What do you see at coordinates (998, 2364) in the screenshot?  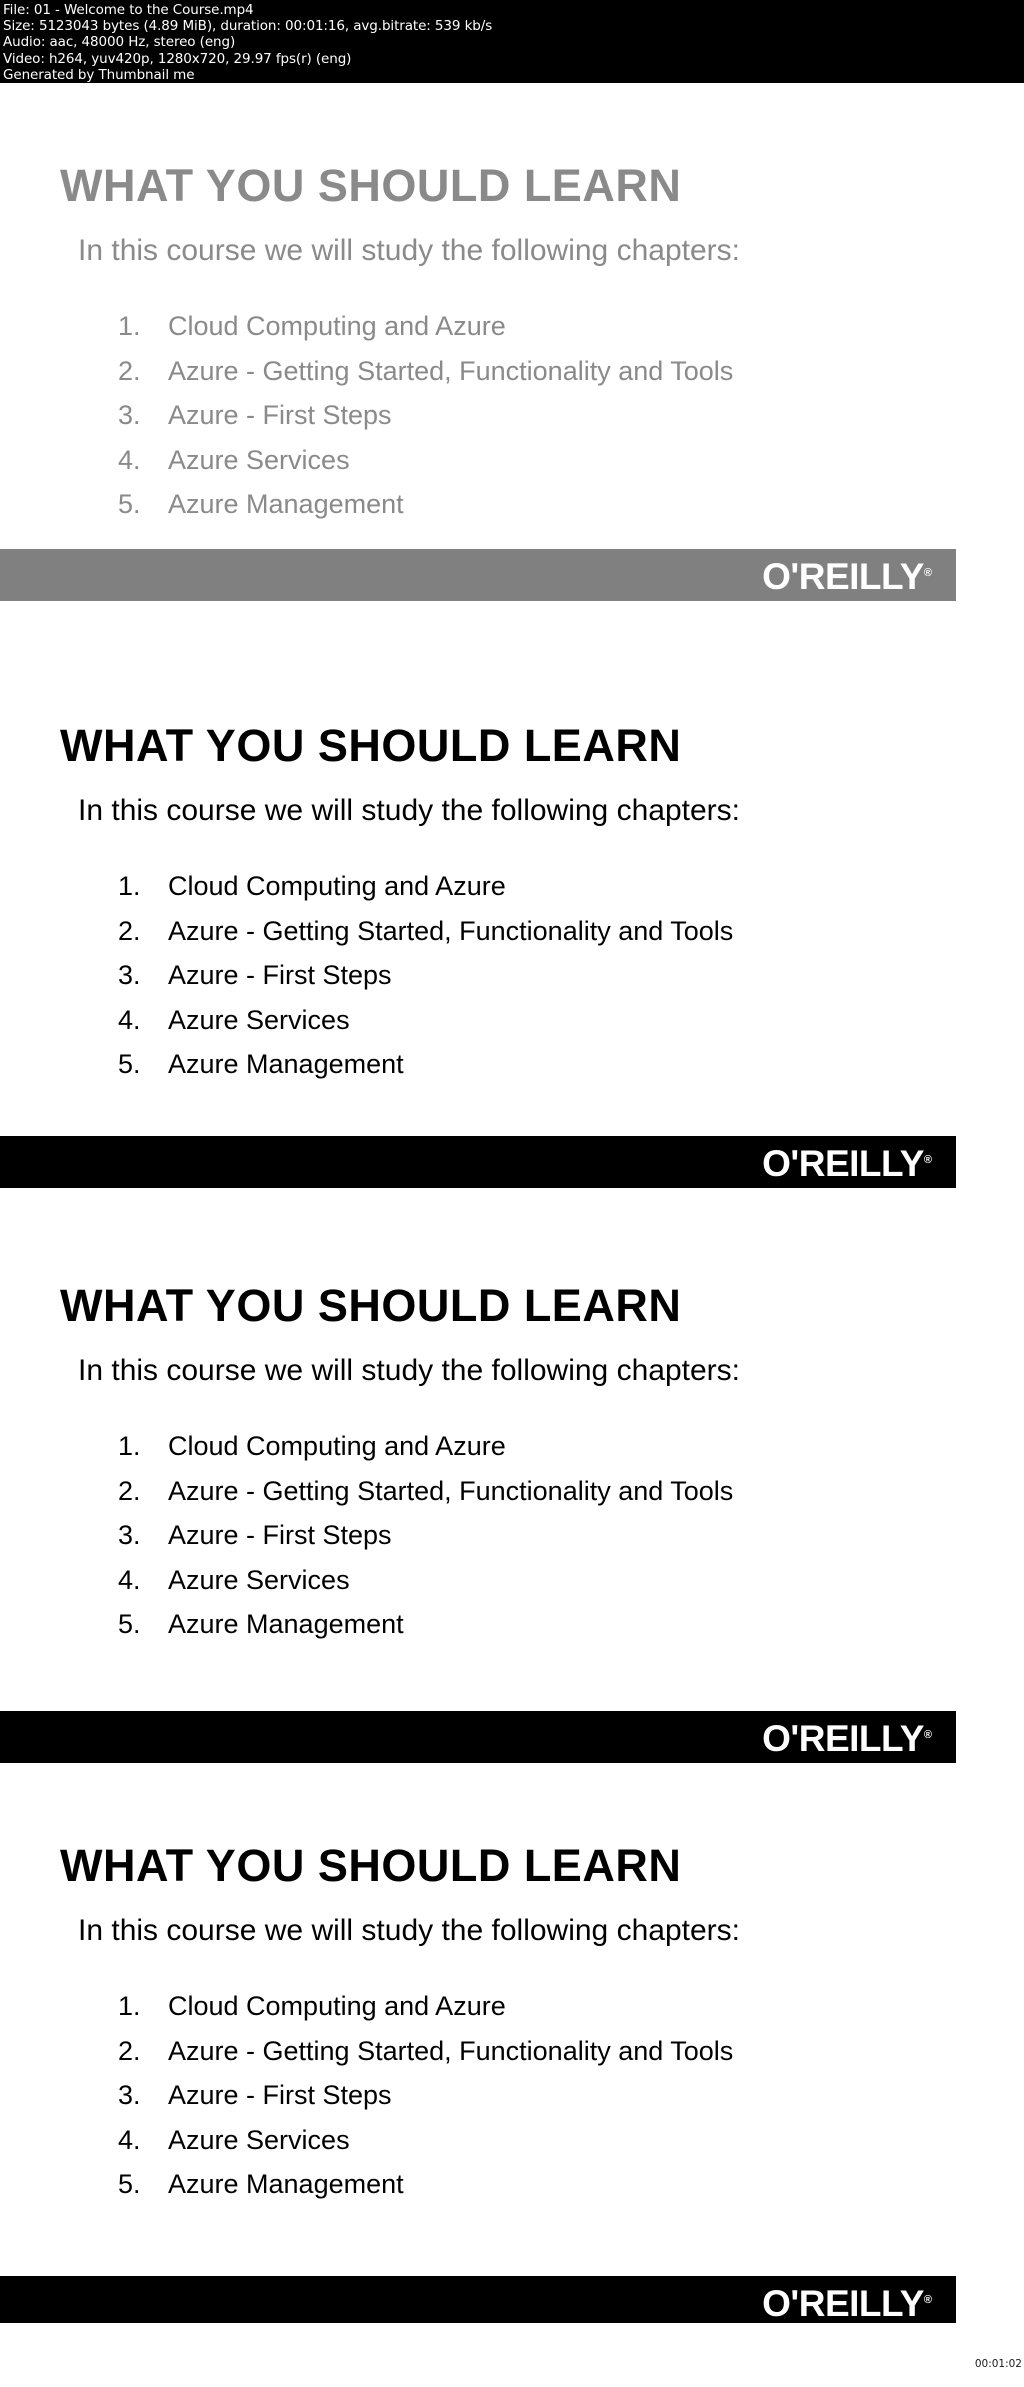 I see `frame-timestamp-4: 00:01:02` at bounding box center [998, 2364].